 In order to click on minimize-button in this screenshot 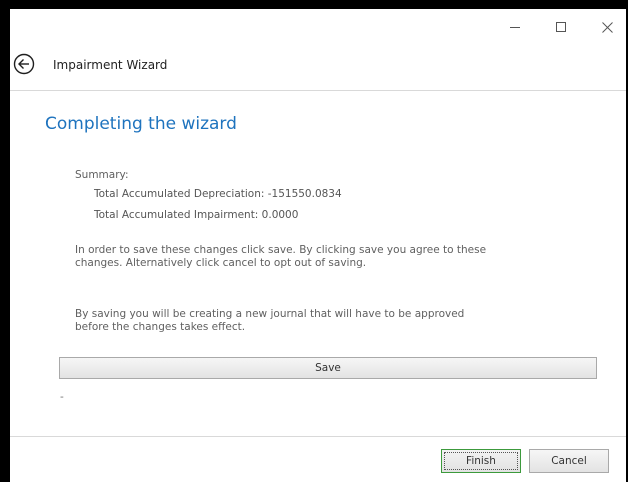, I will do `click(515, 27)`.